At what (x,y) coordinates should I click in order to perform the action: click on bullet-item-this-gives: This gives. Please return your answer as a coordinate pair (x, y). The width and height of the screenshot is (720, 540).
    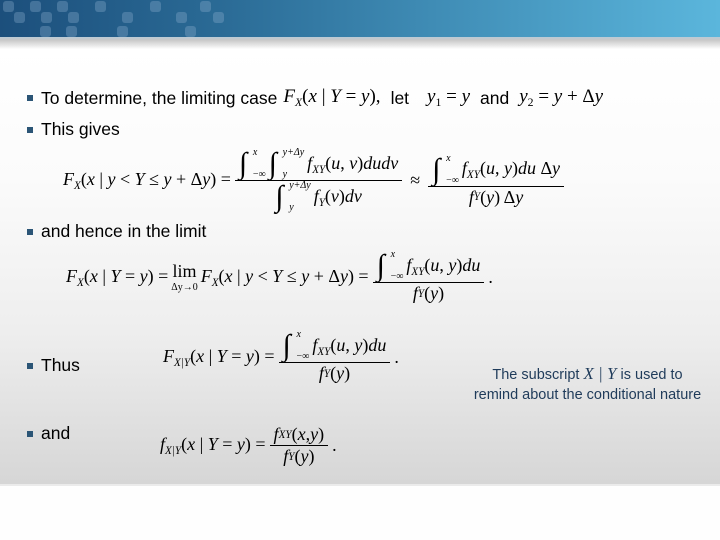
    Looking at the image, I should click on (73, 129).